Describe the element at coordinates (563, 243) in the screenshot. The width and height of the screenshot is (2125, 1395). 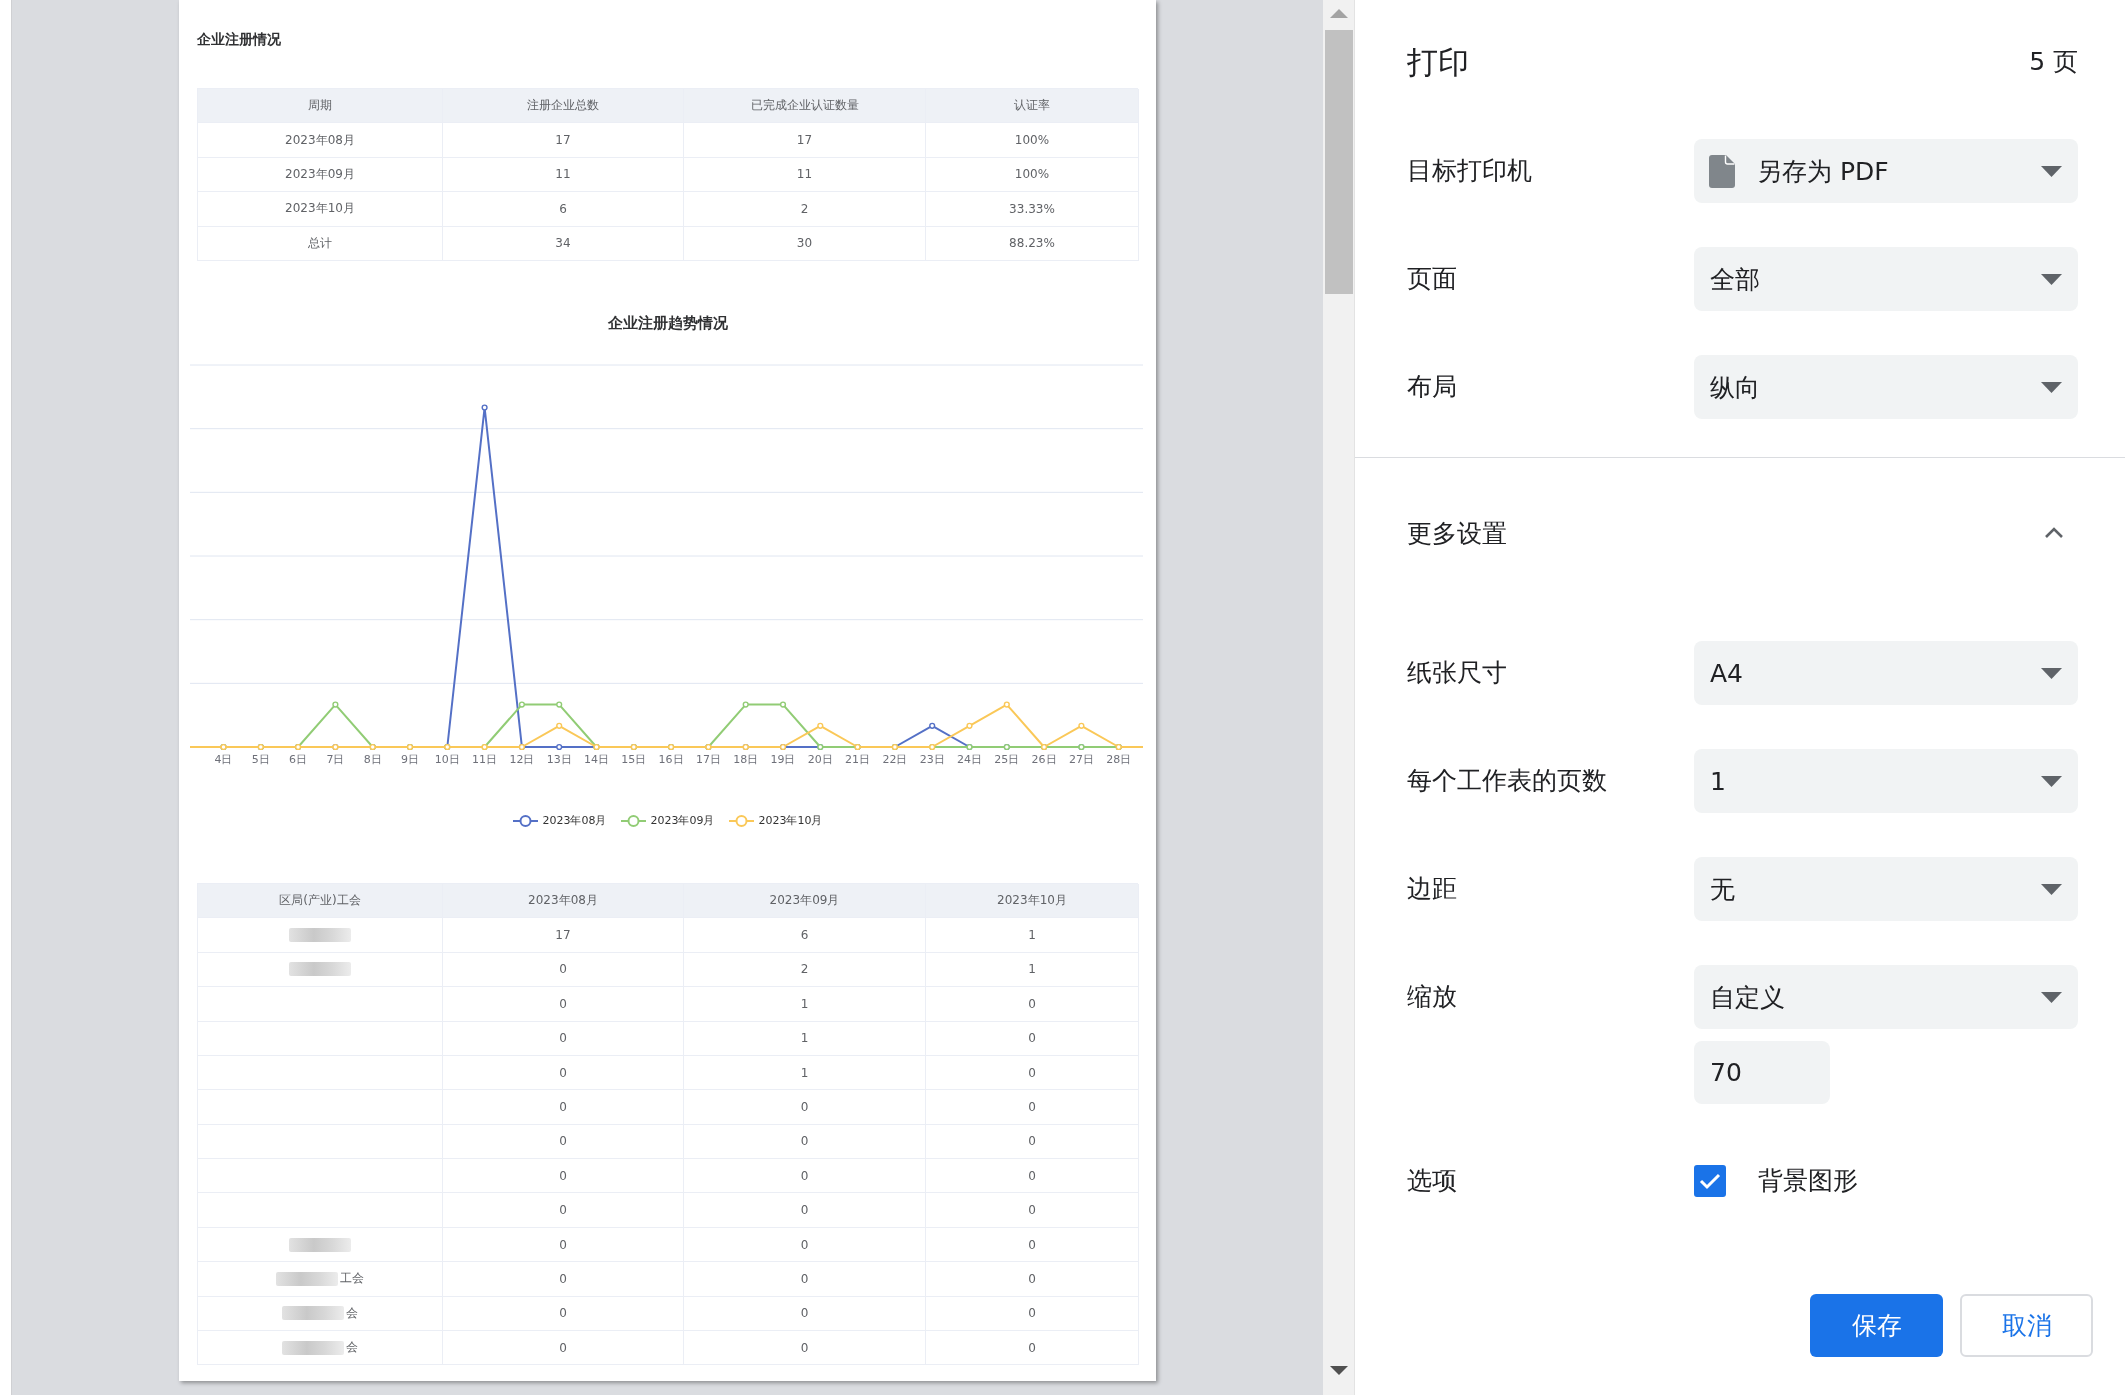
I see `table-cell: 34` at that location.